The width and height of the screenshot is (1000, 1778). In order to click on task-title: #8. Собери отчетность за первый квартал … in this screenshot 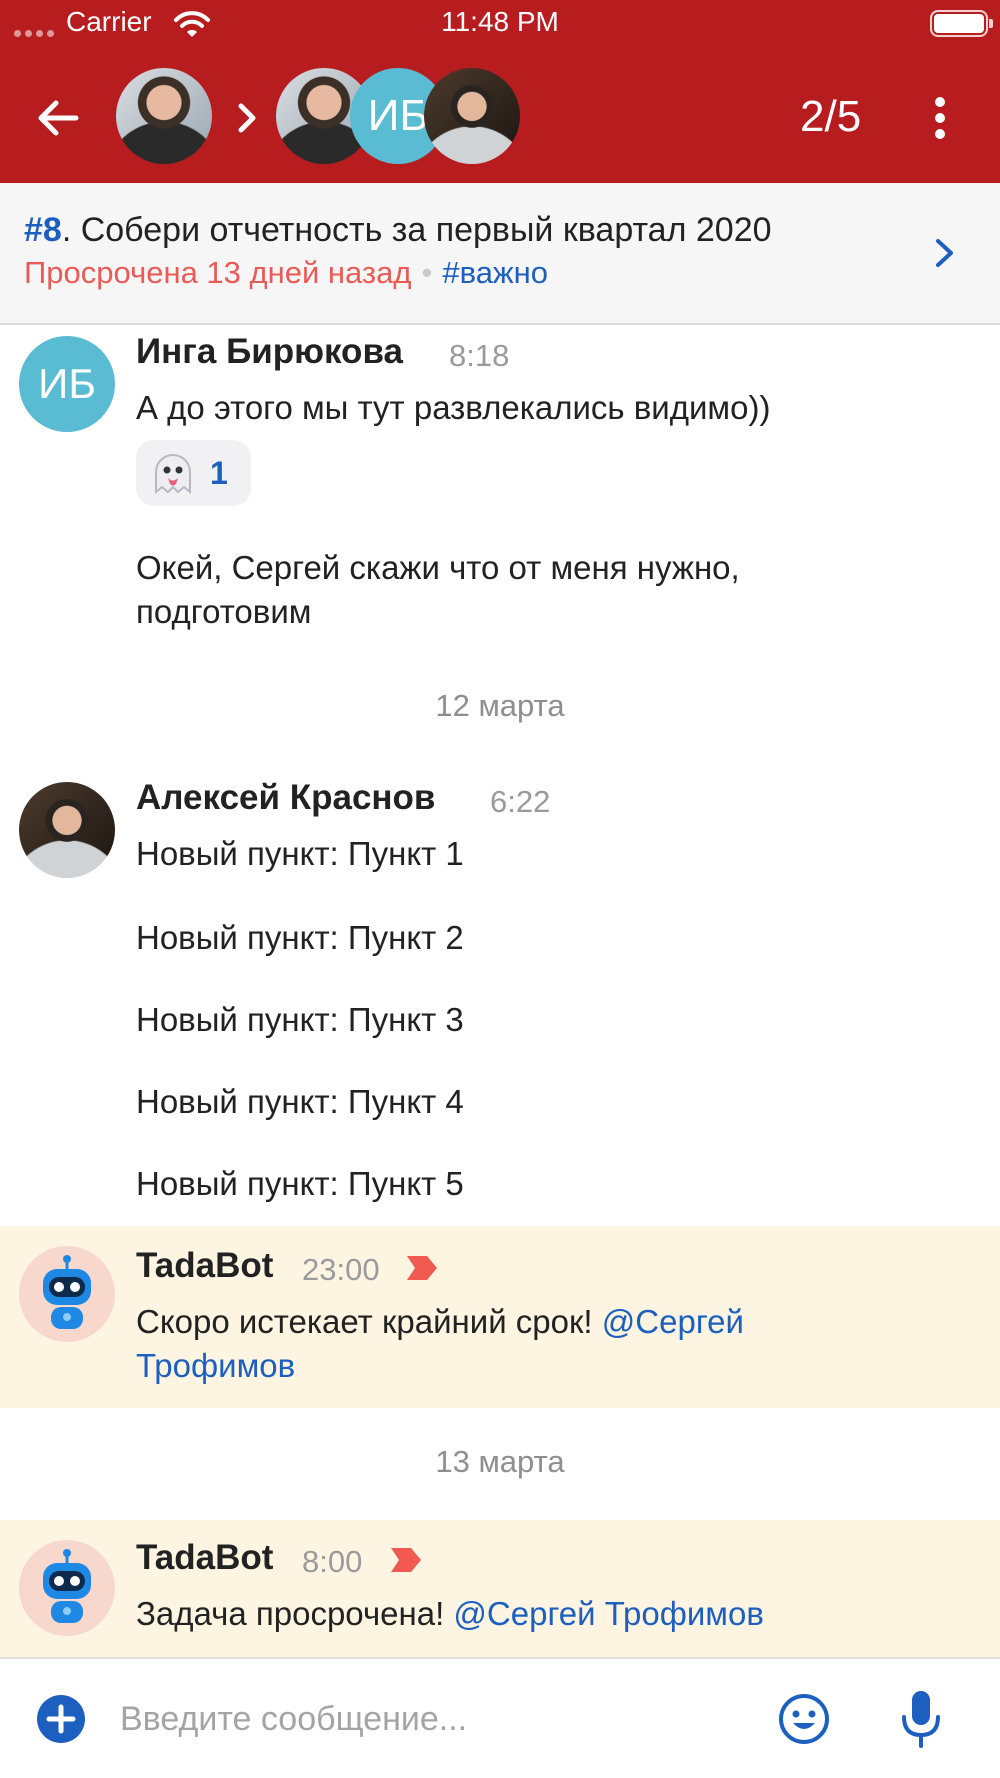, I will do `click(398, 230)`.